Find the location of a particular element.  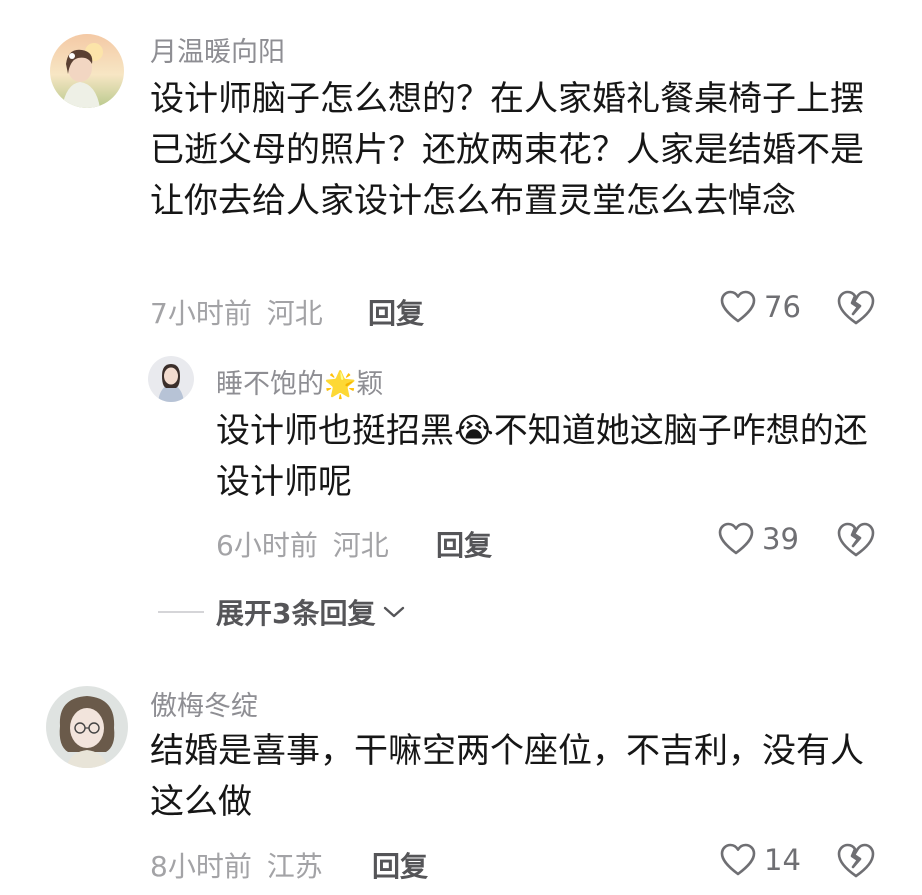

reply-username-suffix: 颖 is located at coordinates (370, 384).